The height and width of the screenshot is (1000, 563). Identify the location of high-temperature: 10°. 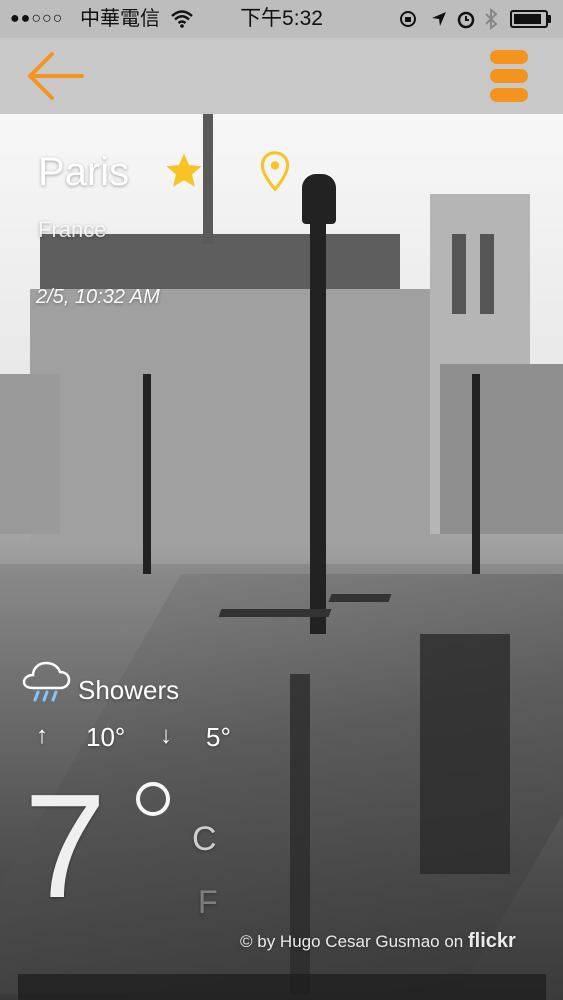
(106, 737).